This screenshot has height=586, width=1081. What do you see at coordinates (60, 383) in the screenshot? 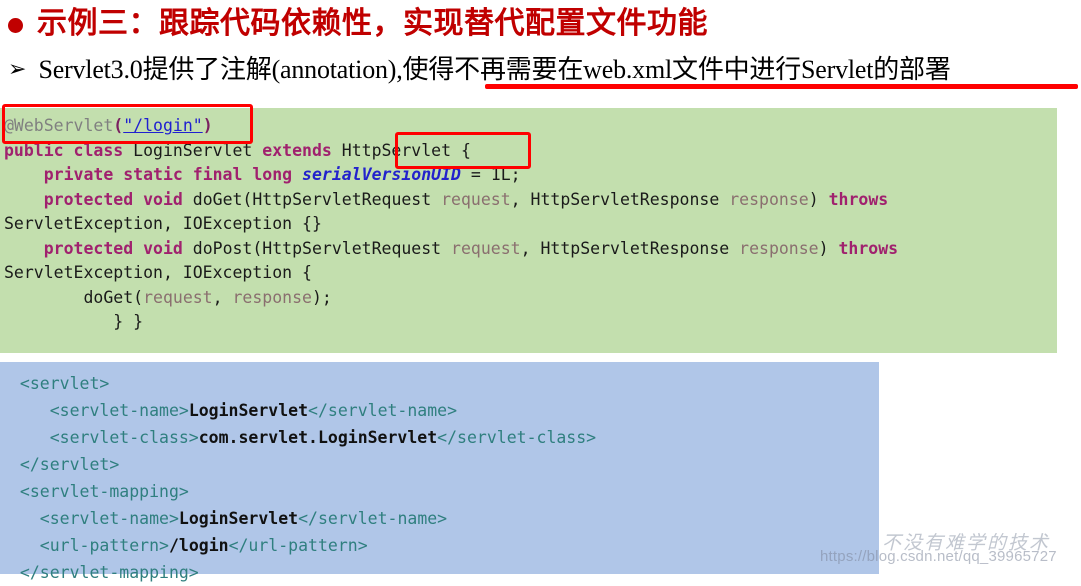
I see `code-token: <servlet>` at bounding box center [60, 383].